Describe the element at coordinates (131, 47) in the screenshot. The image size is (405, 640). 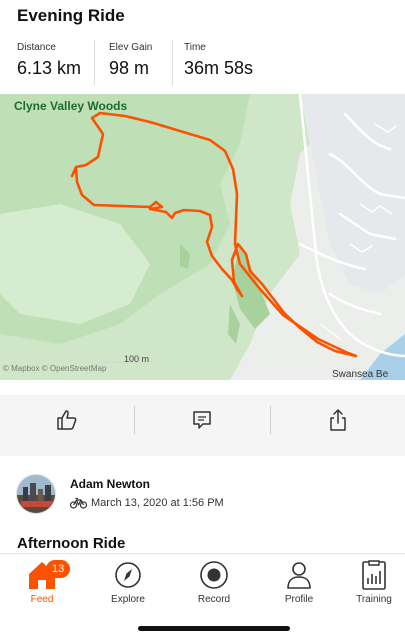
I see `stat-elevation-label: Elev Gain` at that location.